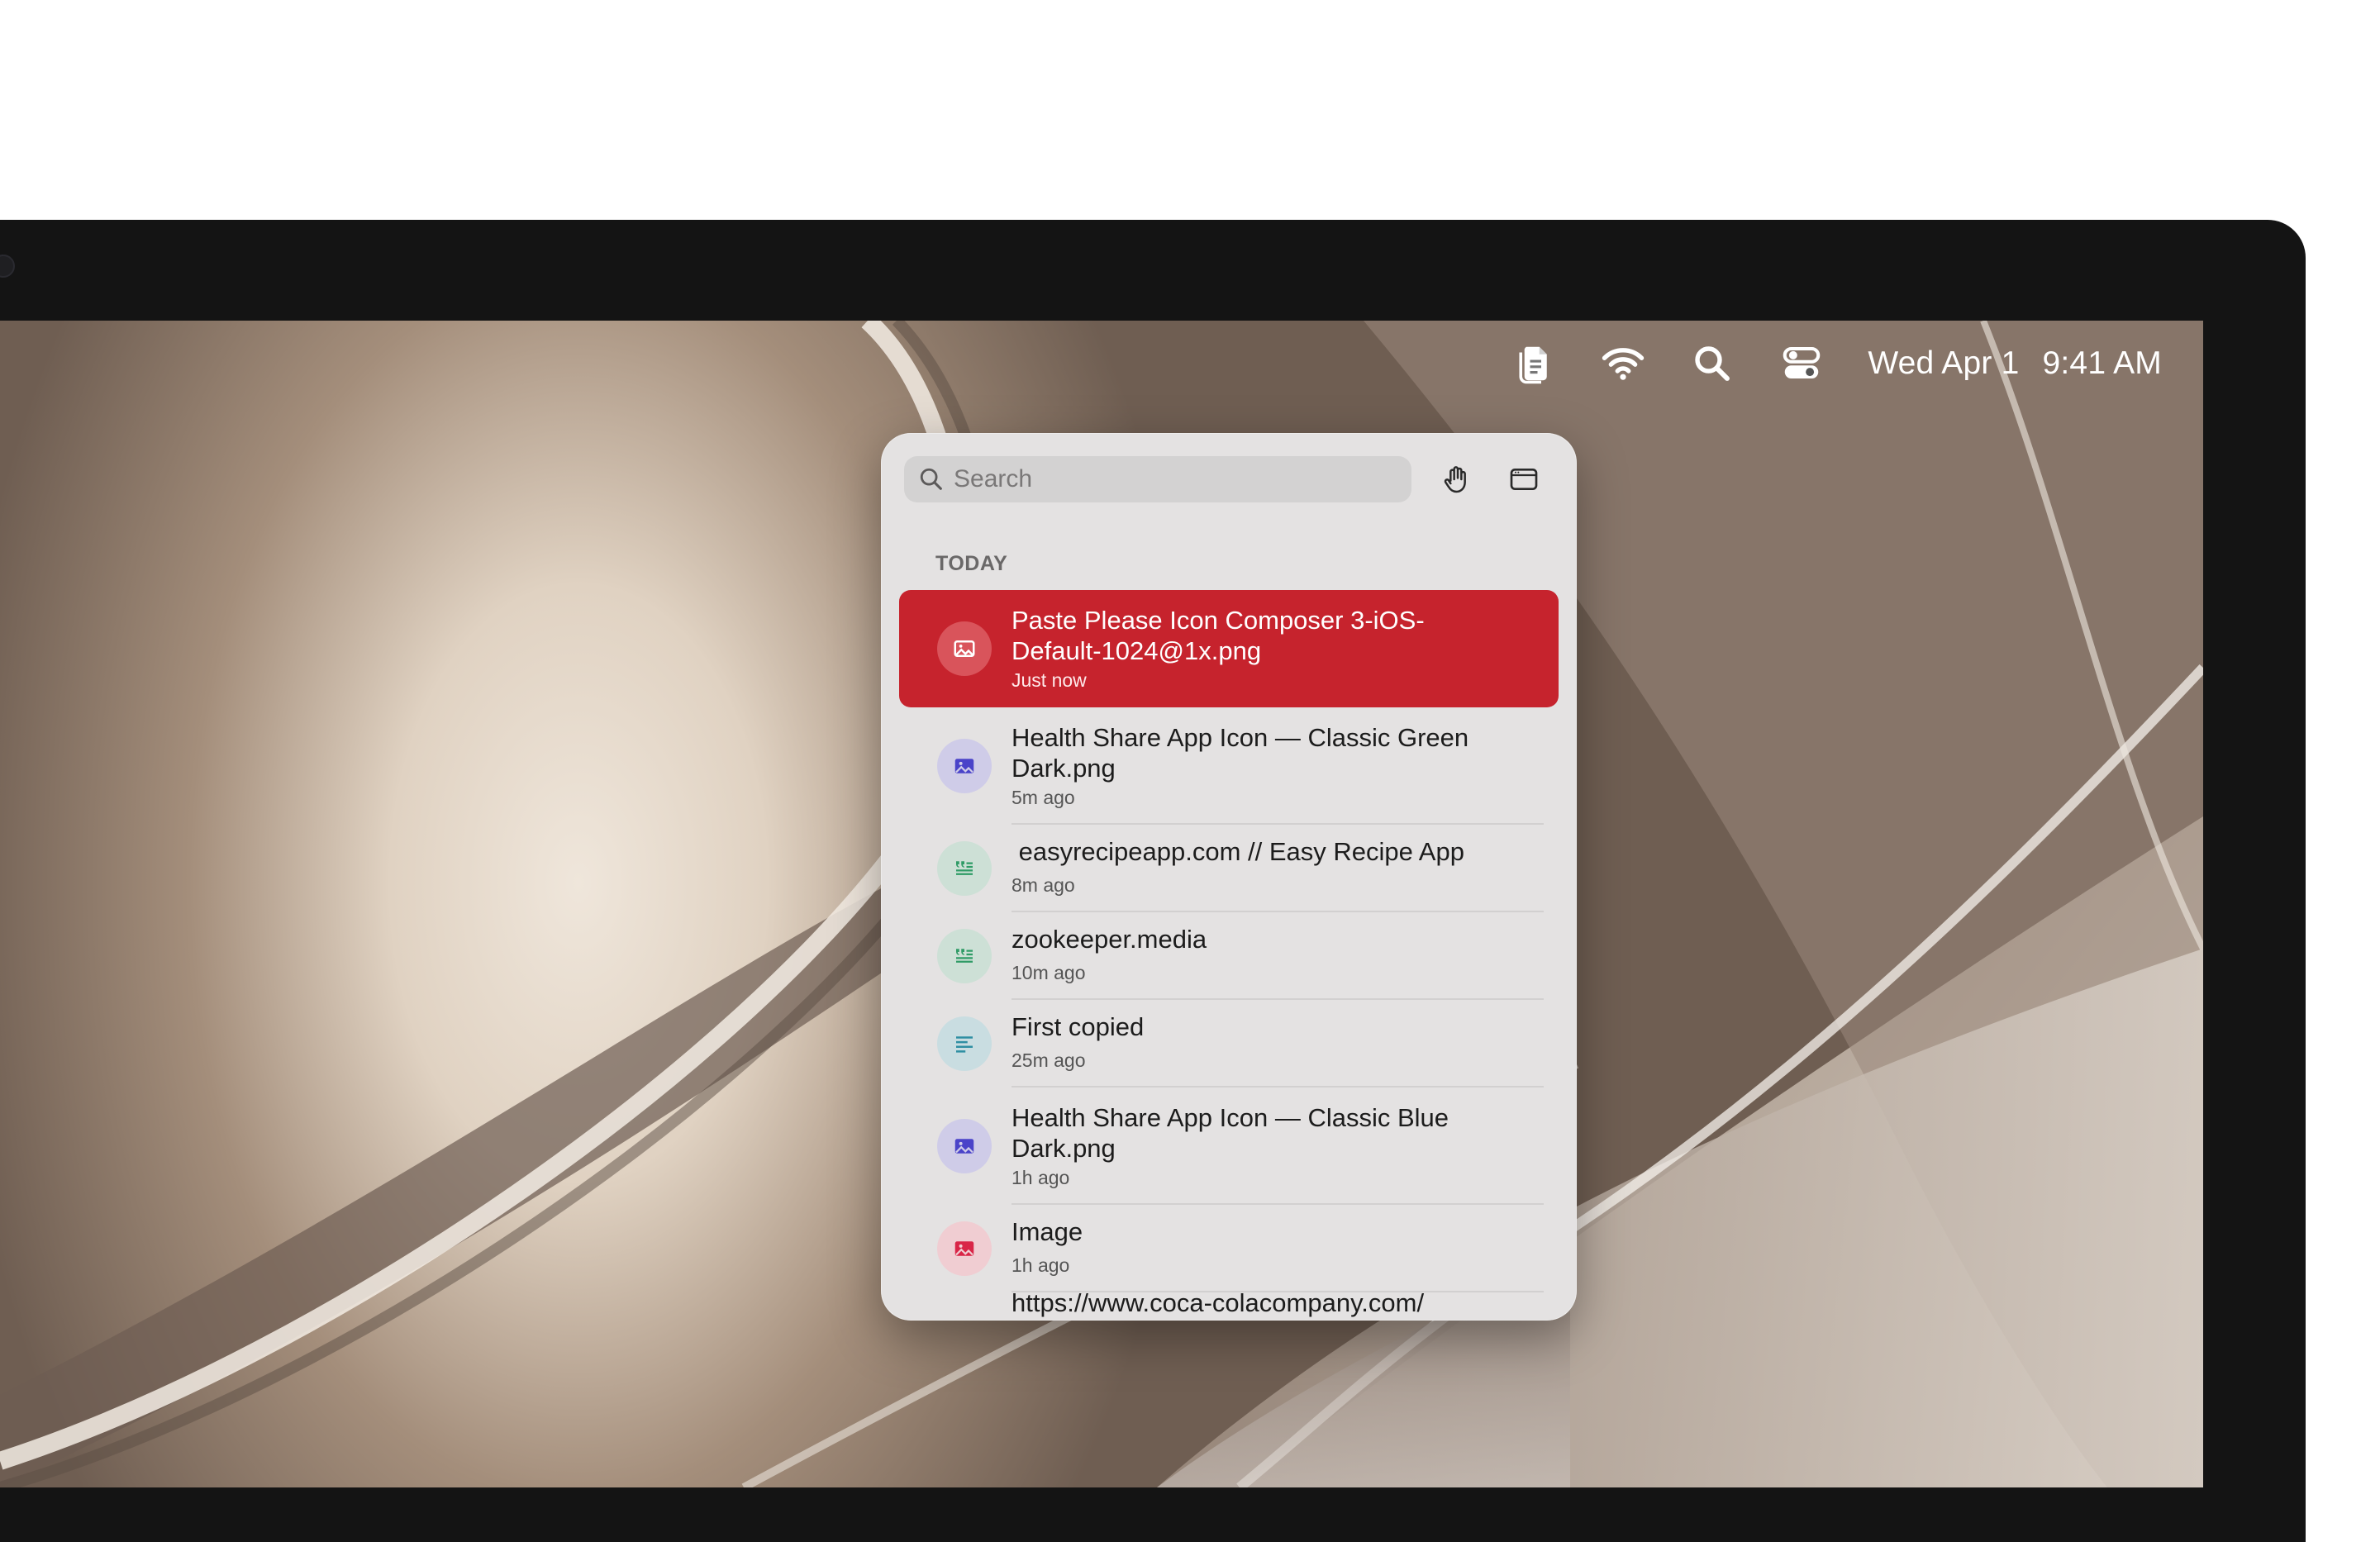 This screenshot has height=1542, width=2380. I want to click on hand-icon, so click(1456, 479).